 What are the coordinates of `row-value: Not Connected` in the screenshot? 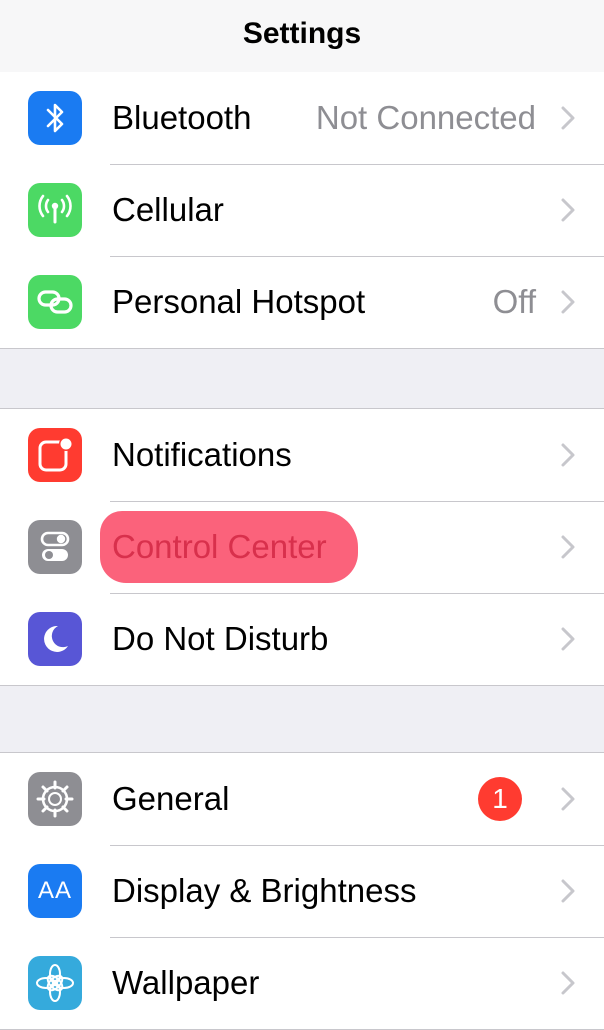 It's located at (425, 117).